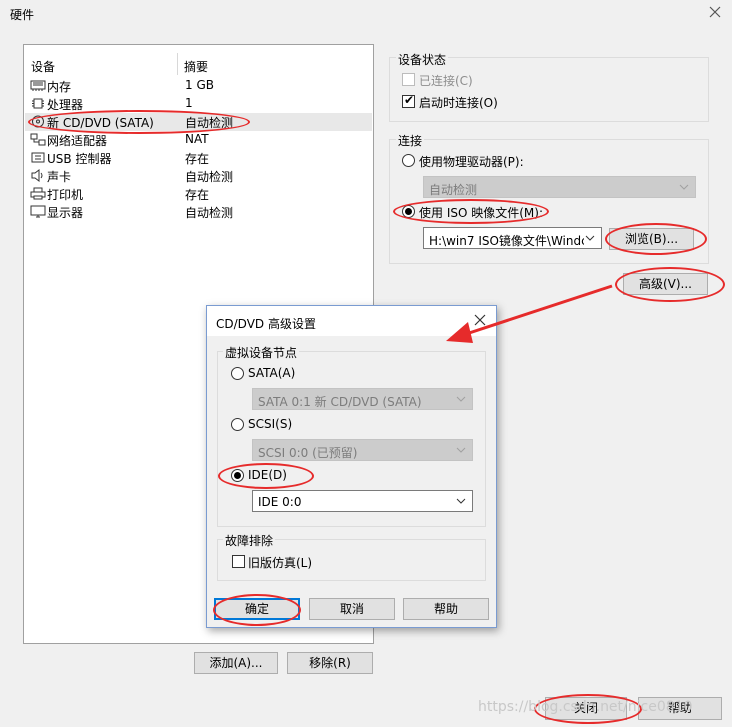 Image resolution: width=732 pixels, height=727 pixels. I want to click on ide-node-select: IDE 0:0, so click(362, 501).